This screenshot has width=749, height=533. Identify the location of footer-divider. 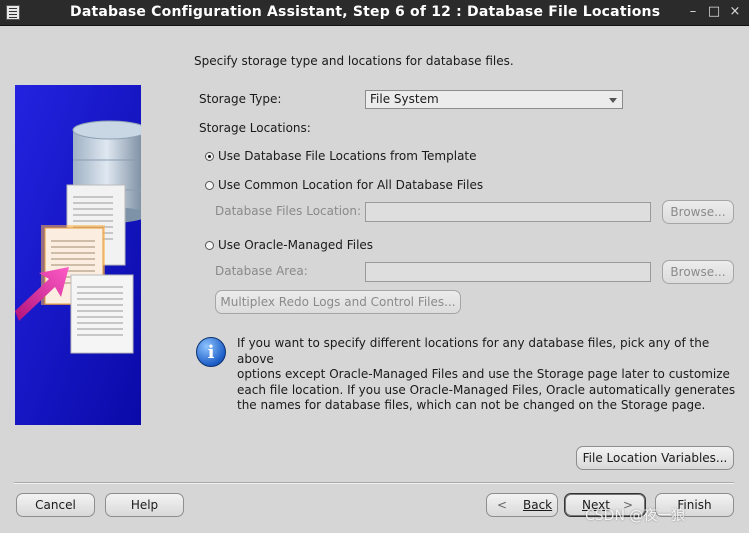
(374, 483).